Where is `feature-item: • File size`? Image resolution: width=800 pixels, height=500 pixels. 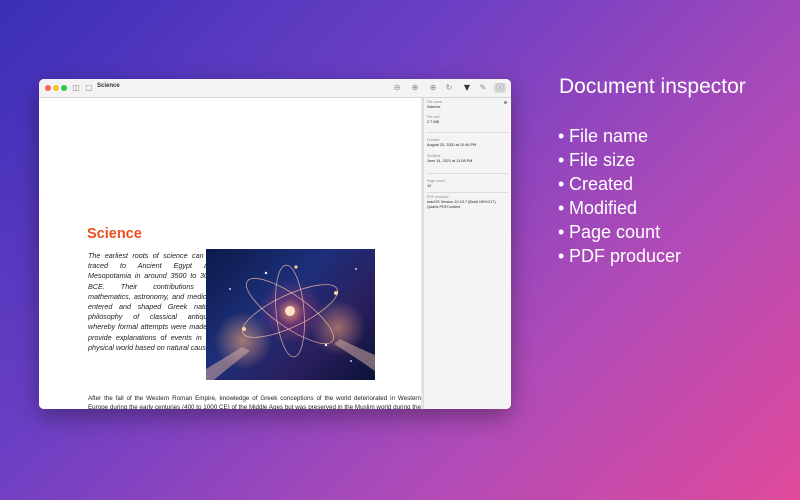
feature-item: • File size is located at coordinates (619, 160).